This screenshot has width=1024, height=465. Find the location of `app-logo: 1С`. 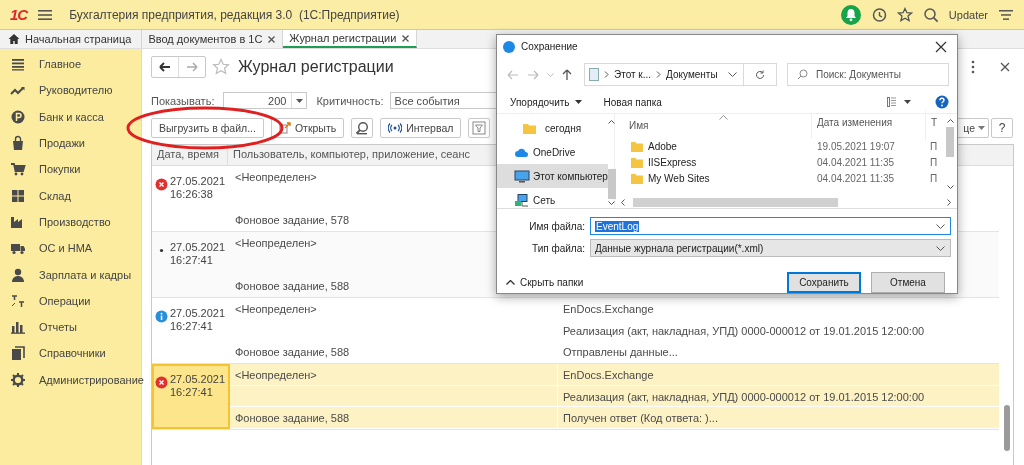

app-logo: 1С is located at coordinates (19, 14).